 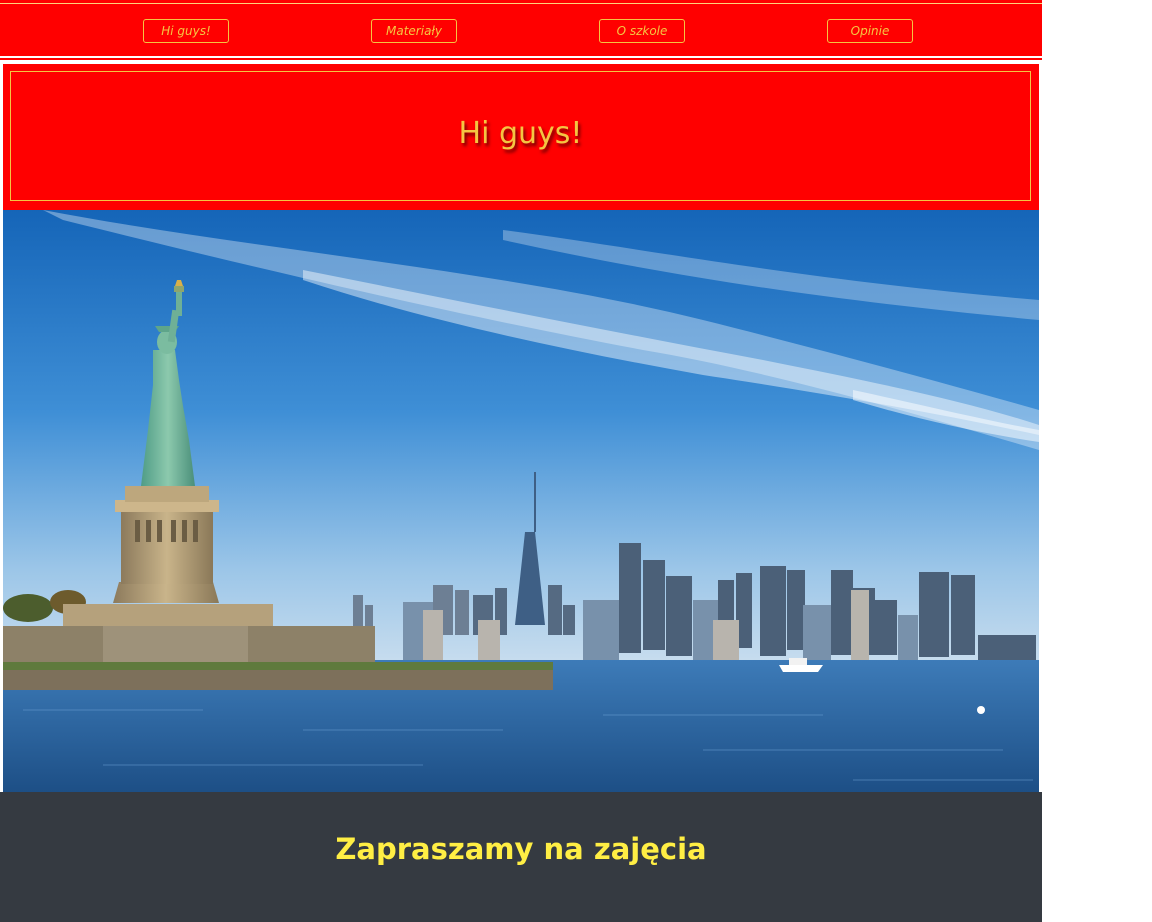 I want to click on top-navigation-bar: Hi guys! Materiały O szkole Opinie, so click(x=521, y=30).